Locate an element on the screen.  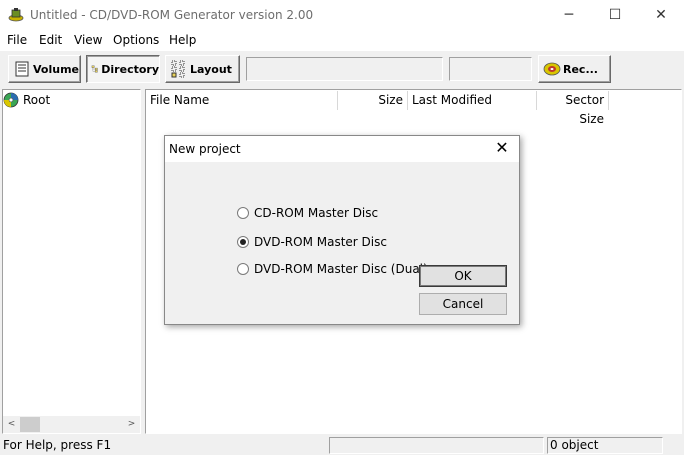
option-dvd-rom-dual-label: DVD-ROM Master Disc (Dual) is located at coordinates (341, 269).